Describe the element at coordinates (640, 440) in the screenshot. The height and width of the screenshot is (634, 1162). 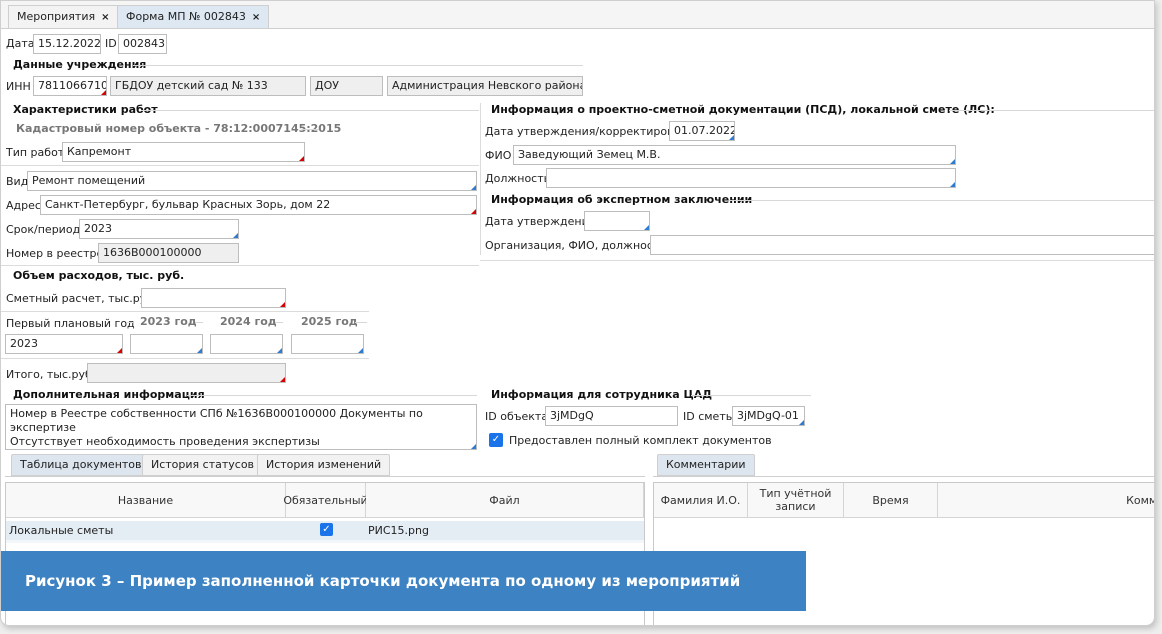
I see `complete-docs-label: Предоставлен полный комплект документов` at that location.